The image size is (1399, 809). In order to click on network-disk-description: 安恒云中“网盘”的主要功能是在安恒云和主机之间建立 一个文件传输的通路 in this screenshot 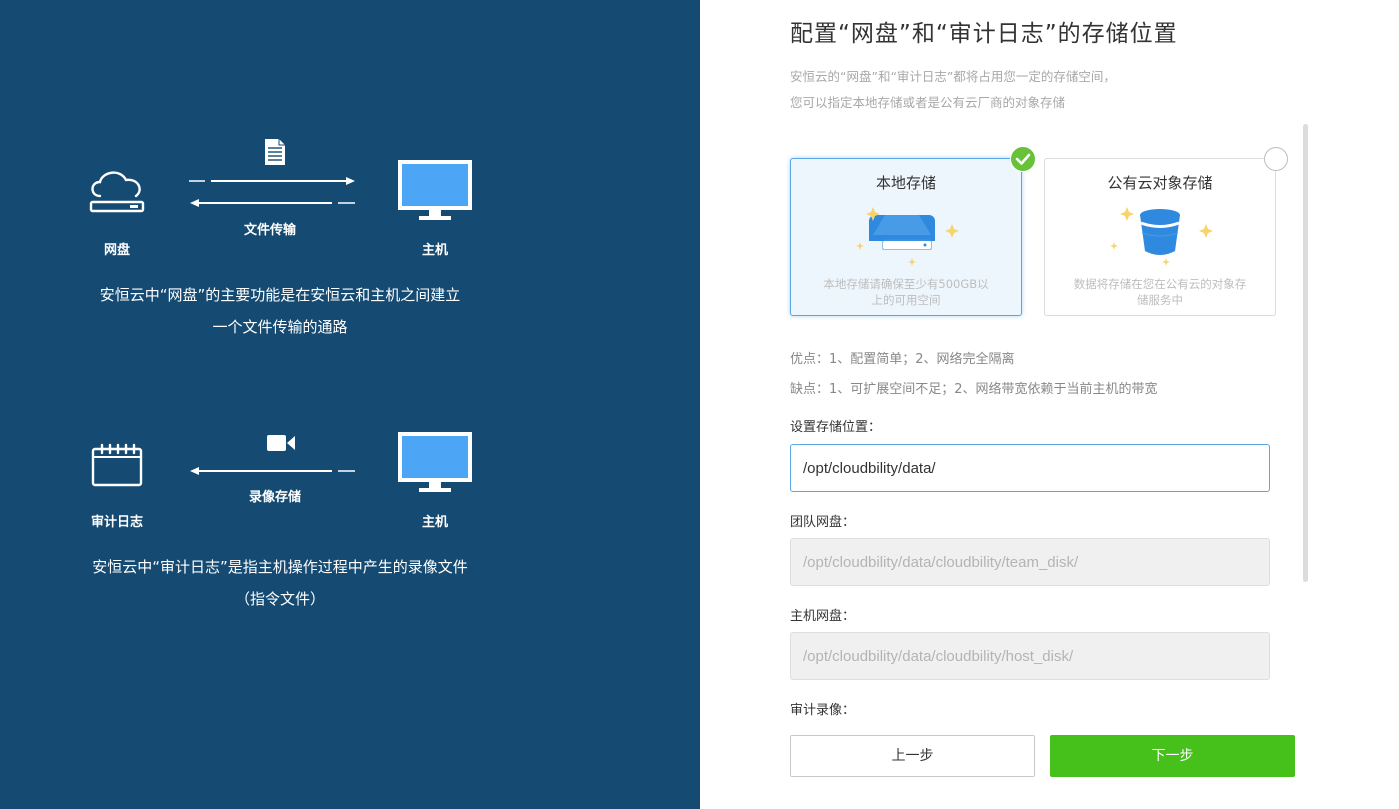, I will do `click(280, 311)`.